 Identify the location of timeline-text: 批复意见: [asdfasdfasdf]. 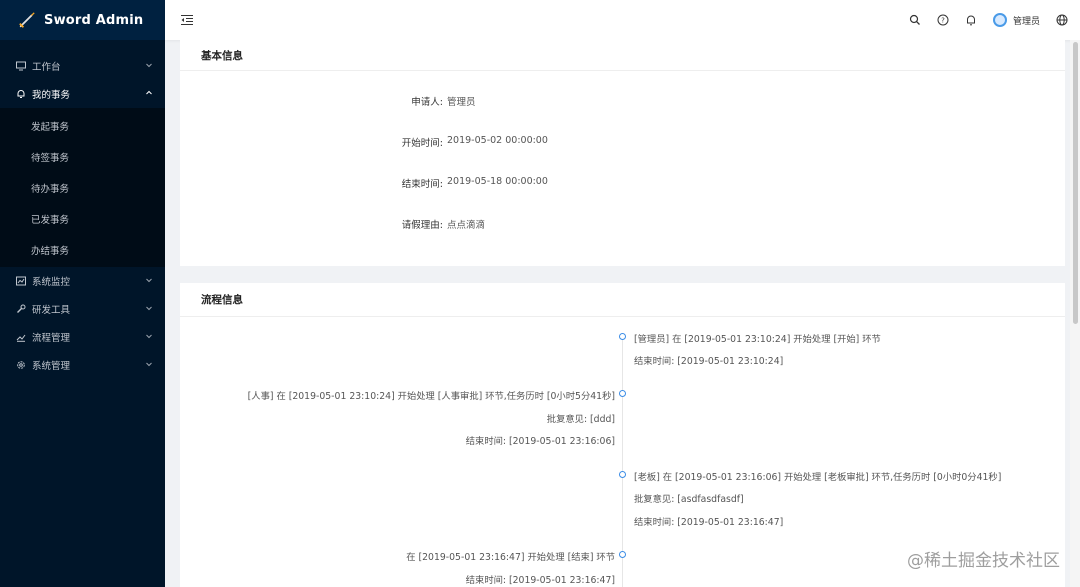
(689, 499).